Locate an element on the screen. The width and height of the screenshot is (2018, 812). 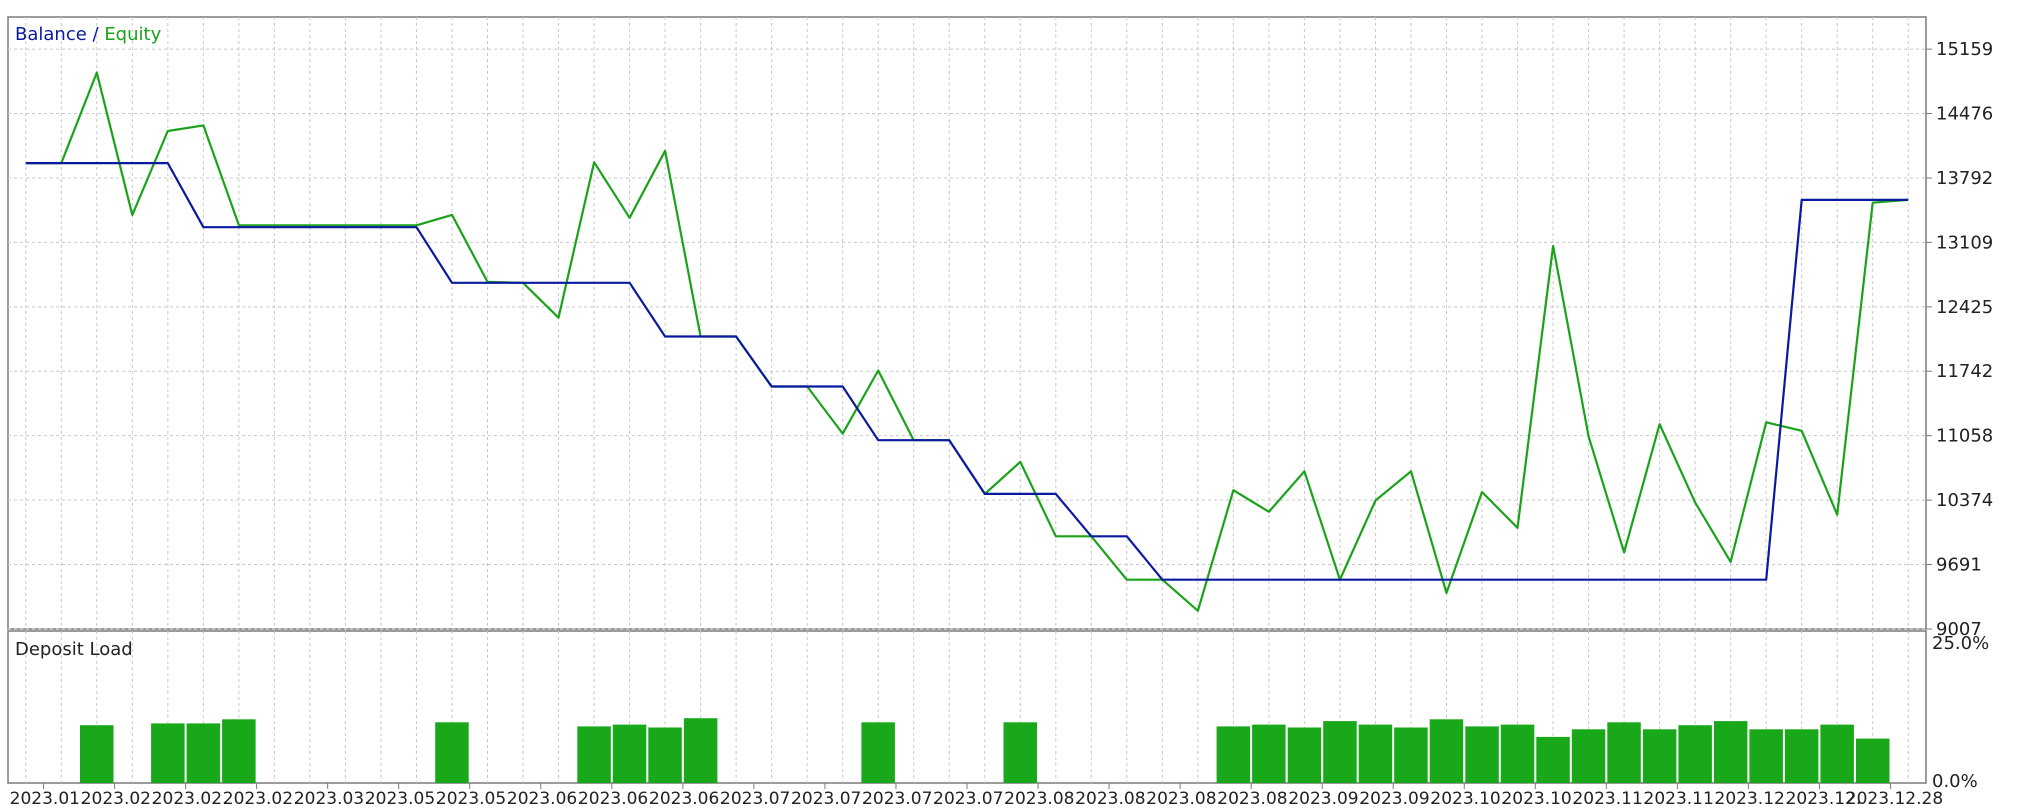
x-tick-label: 2023.01. is located at coordinates (48, 798).